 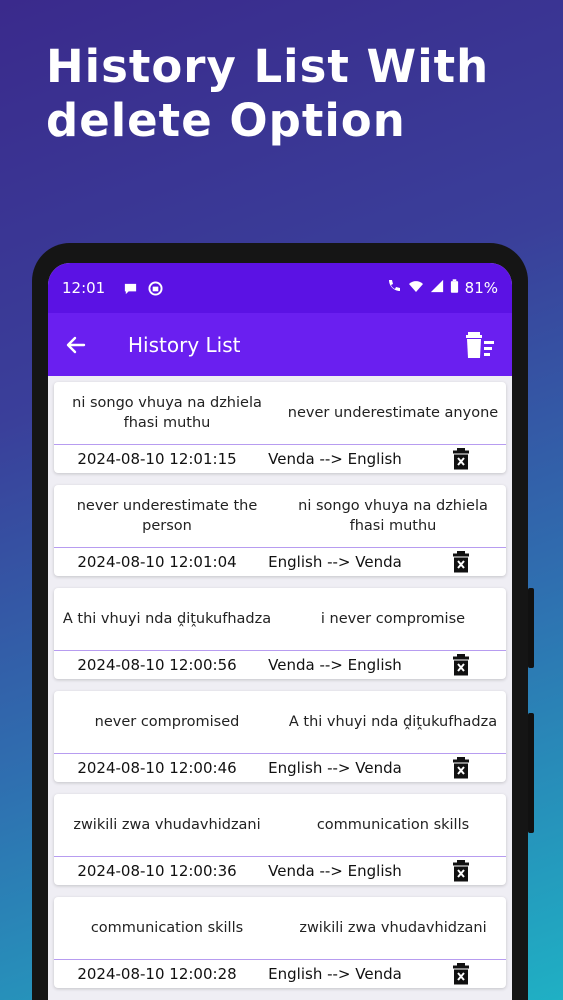 What do you see at coordinates (437, 288) in the screenshot?
I see `signal-icon` at bounding box center [437, 288].